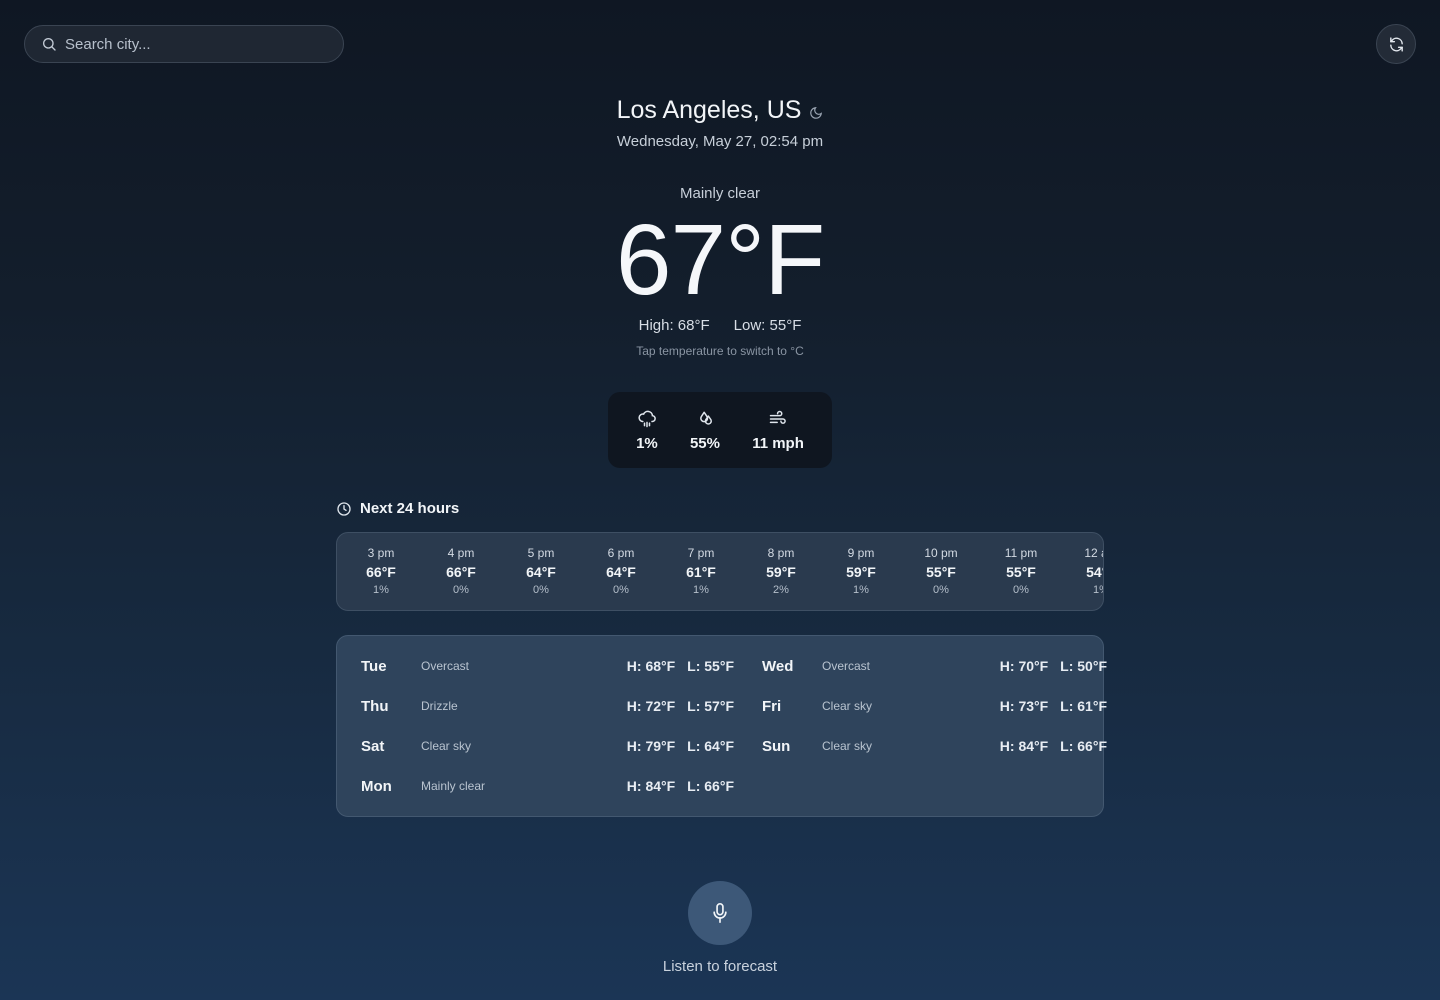 This screenshot has height=1000, width=1440. What do you see at coordinates (720, 351) in the screenshot?
I see `unit-hint: Tap temperature to switch to °C` at bounding box center [720, 351].